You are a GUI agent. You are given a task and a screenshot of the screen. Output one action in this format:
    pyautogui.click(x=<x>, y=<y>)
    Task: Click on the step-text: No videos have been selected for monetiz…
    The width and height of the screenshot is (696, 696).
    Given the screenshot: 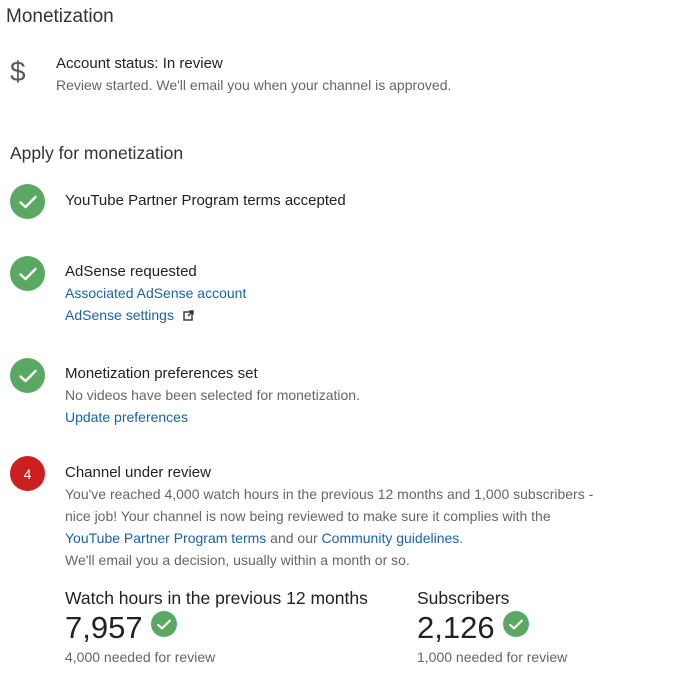 What is the action you would take?
    pyautogui.click(x=212, y=395)
    